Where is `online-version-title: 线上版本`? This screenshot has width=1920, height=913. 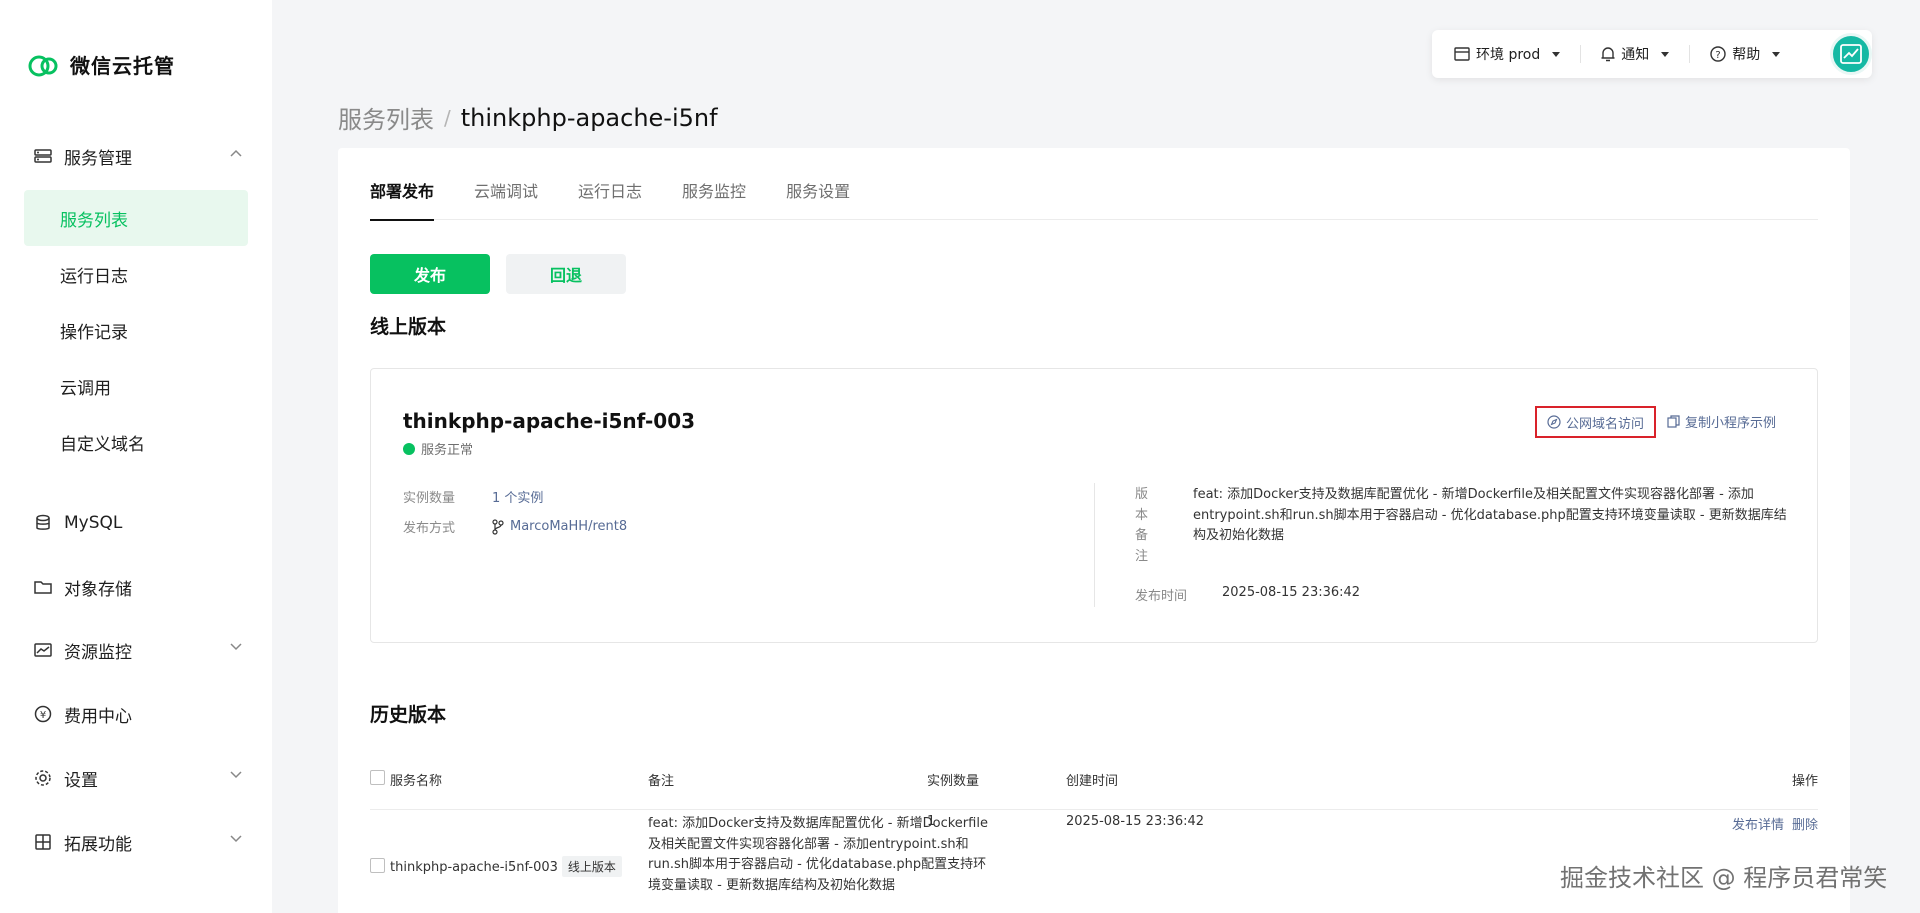
online-version-title: 线上版本 is located at coordinates (408, 327).